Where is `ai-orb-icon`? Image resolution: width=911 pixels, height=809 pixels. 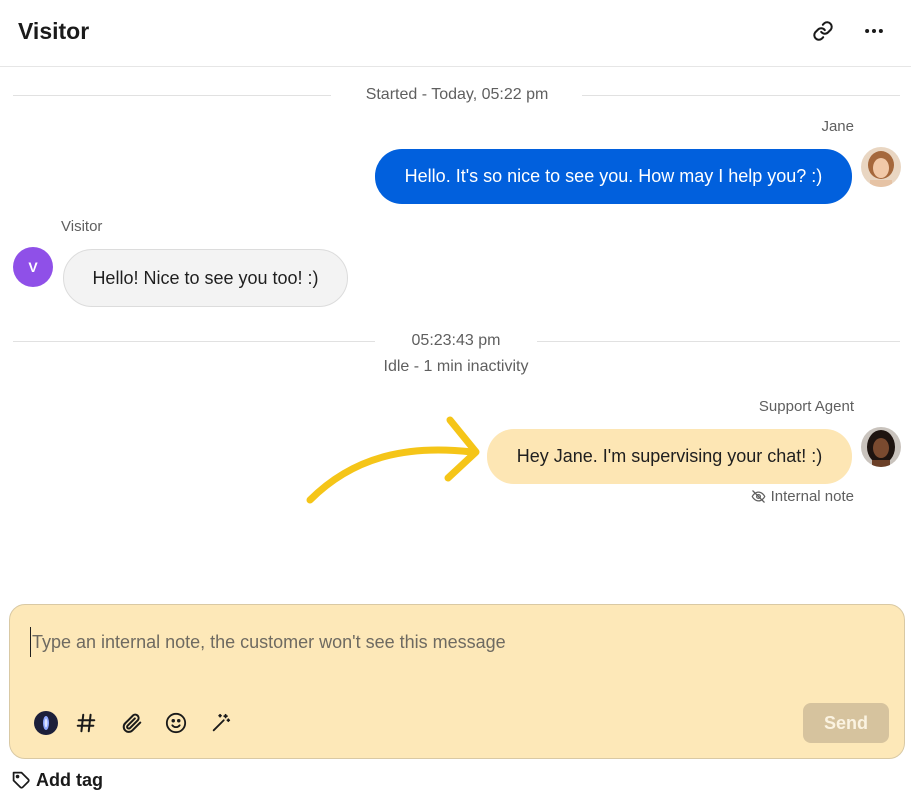 ai-orb-icon is located at coordinates (46, 723).